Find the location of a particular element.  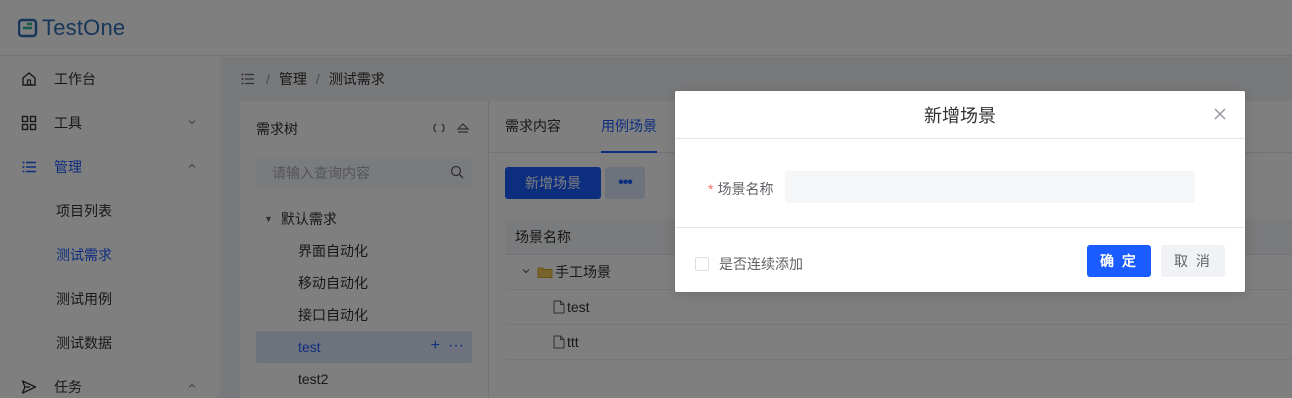

dialog-body: * 场景名称 is located at coordinates (960, 183).